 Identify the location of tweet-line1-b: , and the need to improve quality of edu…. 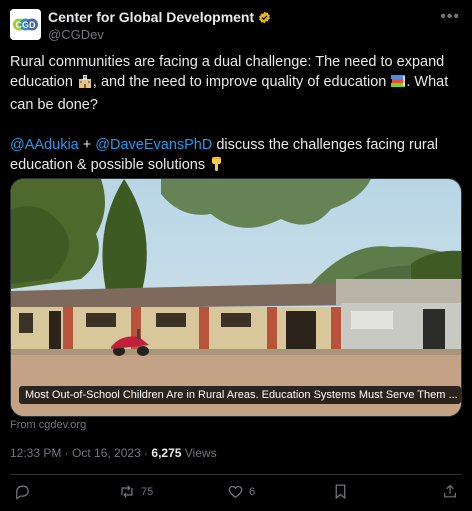
(239, 82).